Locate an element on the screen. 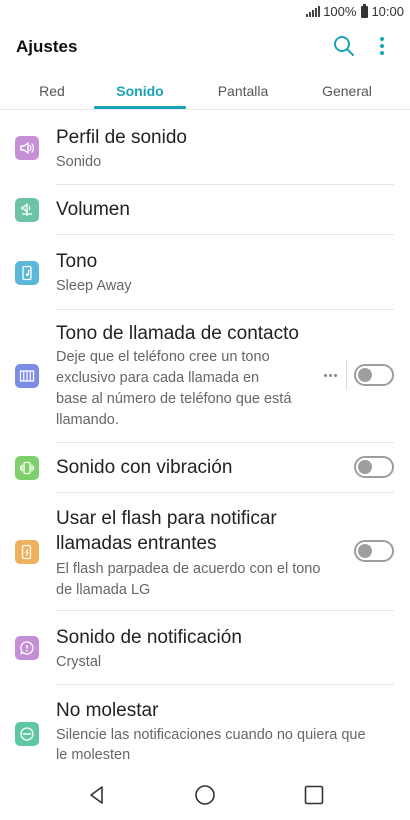 Image resolution: width=410 pixels, height=820 pixels. item-subtitle-line: Deje que el teléfono cree un tono is located at coordinates (163, 357).